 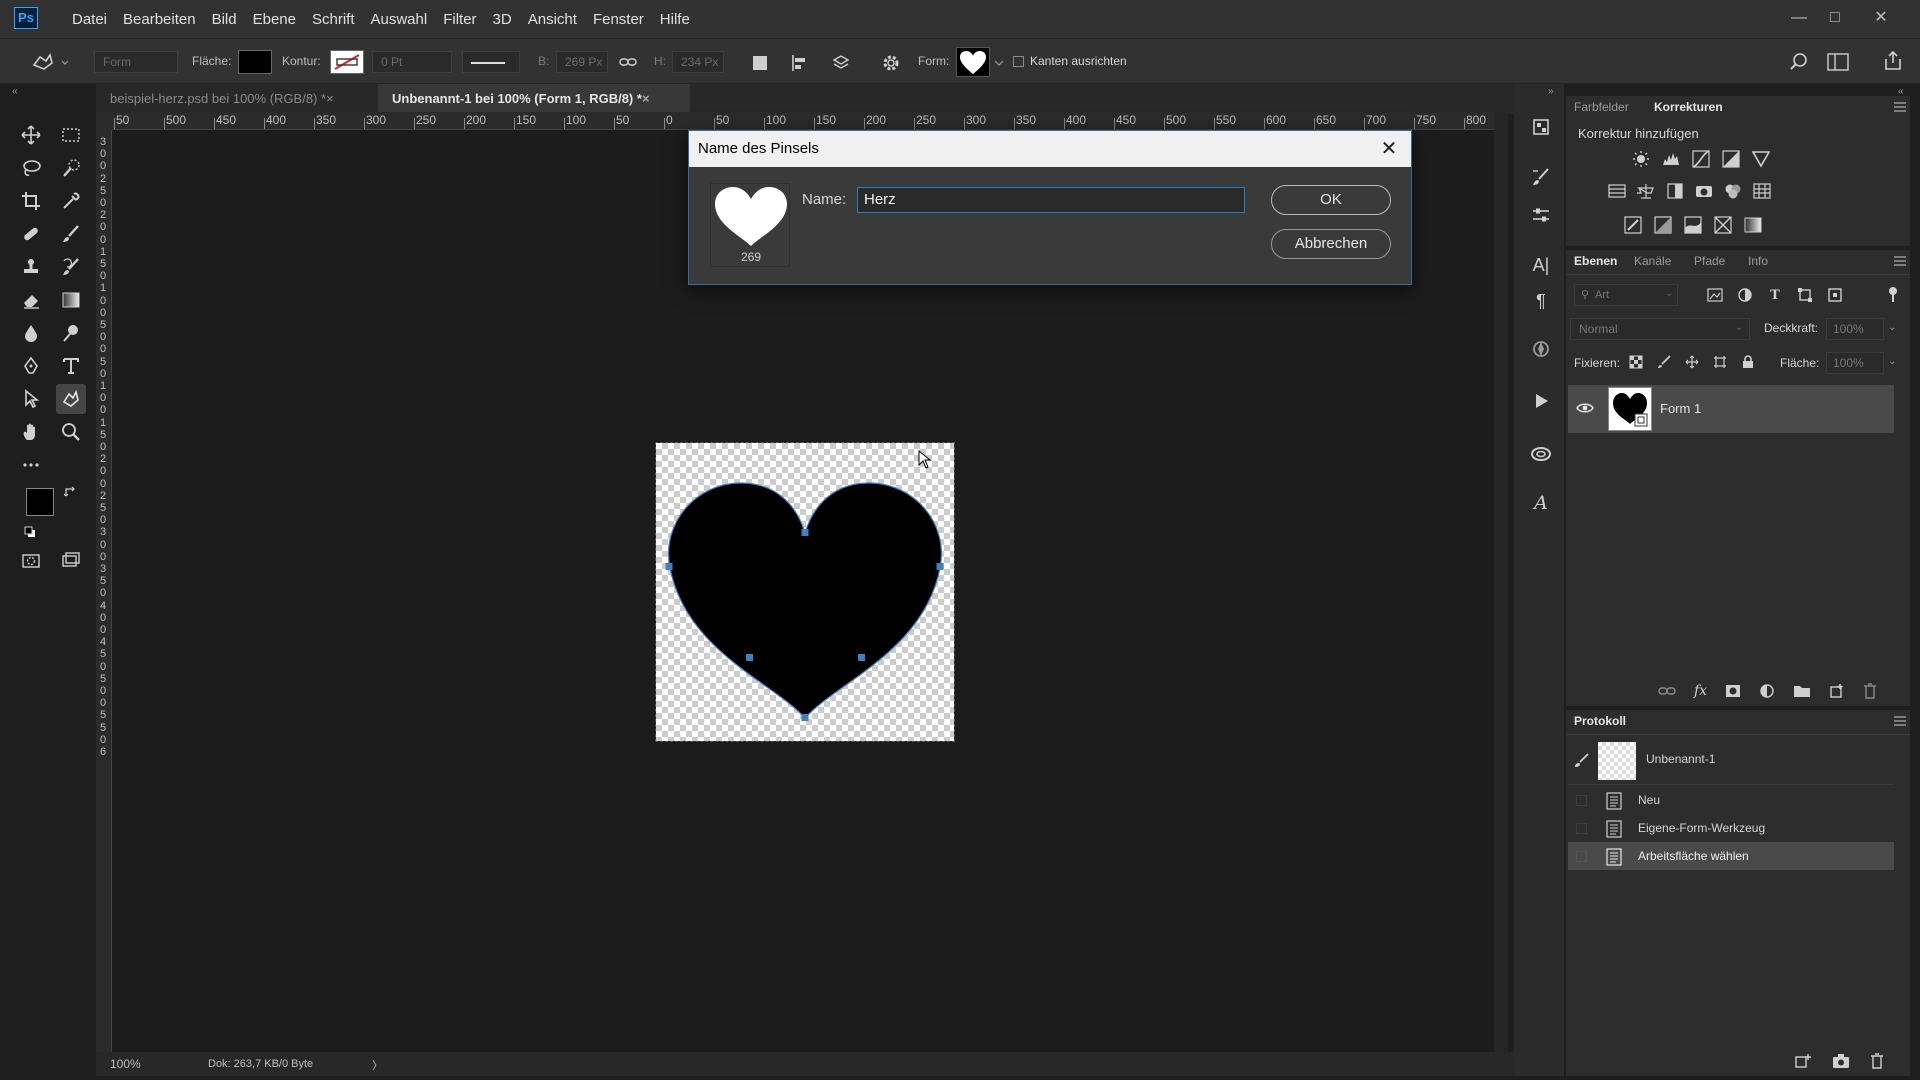 I want to click on history-snapshot-row: Unbenannt-1, so click(x=1731, y=760).